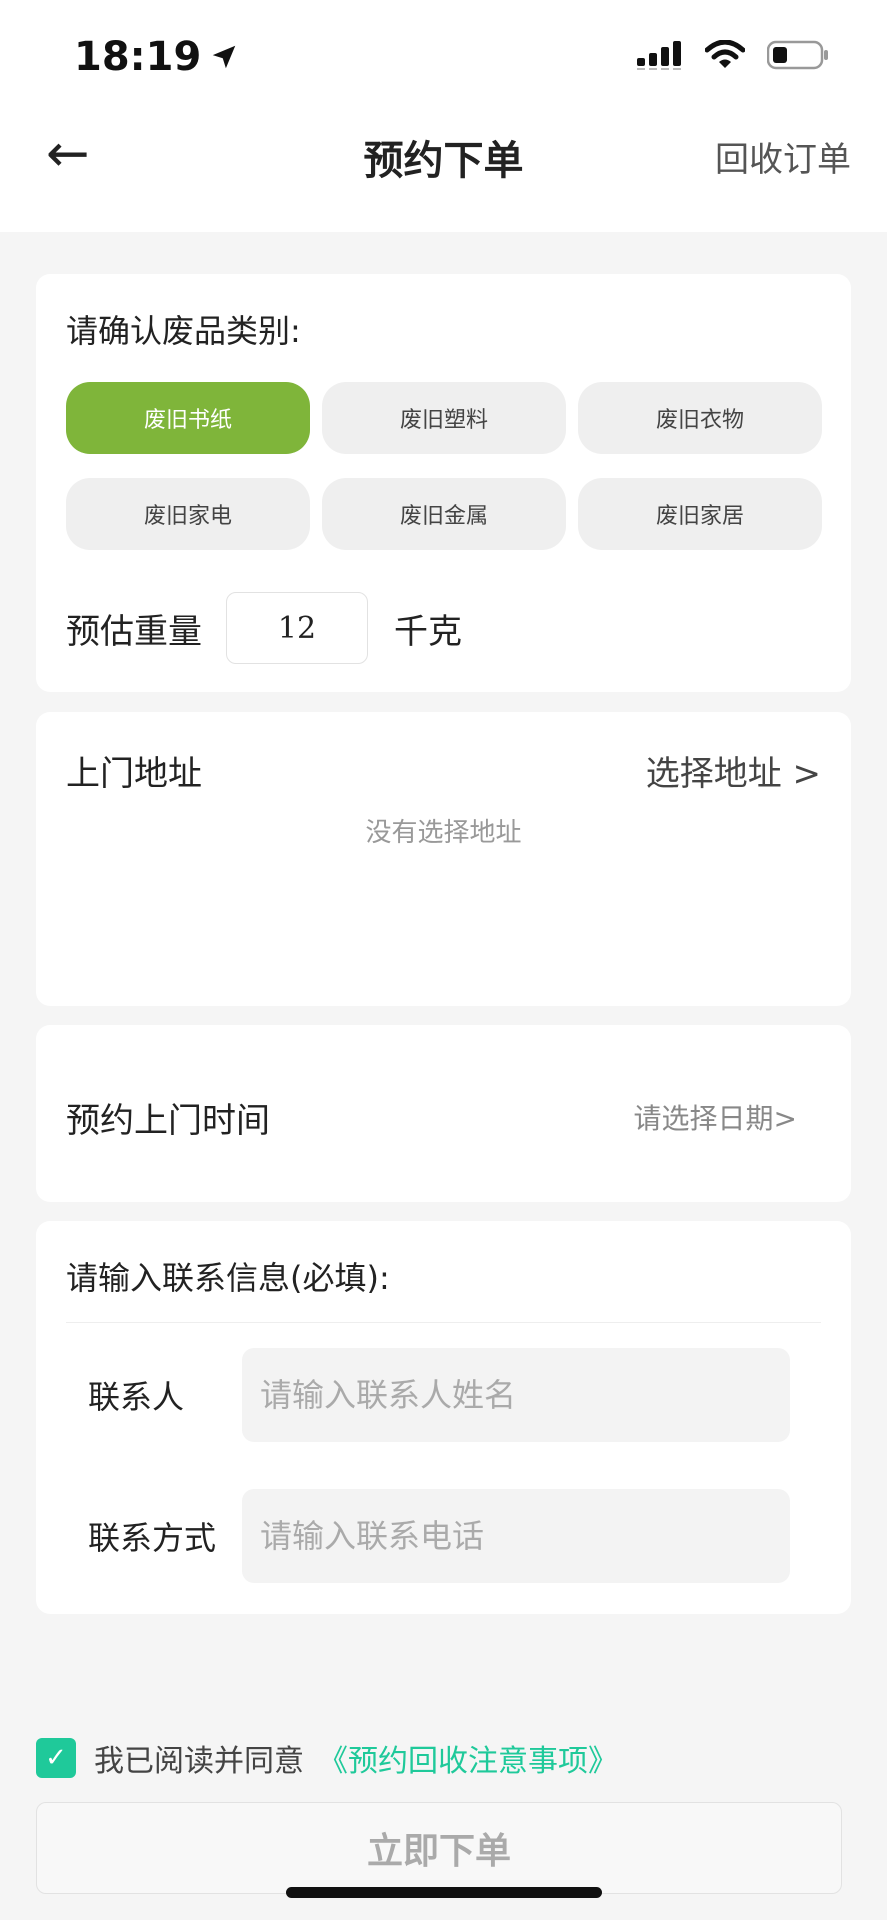  What do you see at coordinates (516, 1395) in the screenshot?
I see `contact-name-input` at bounding box center [516, 1395].